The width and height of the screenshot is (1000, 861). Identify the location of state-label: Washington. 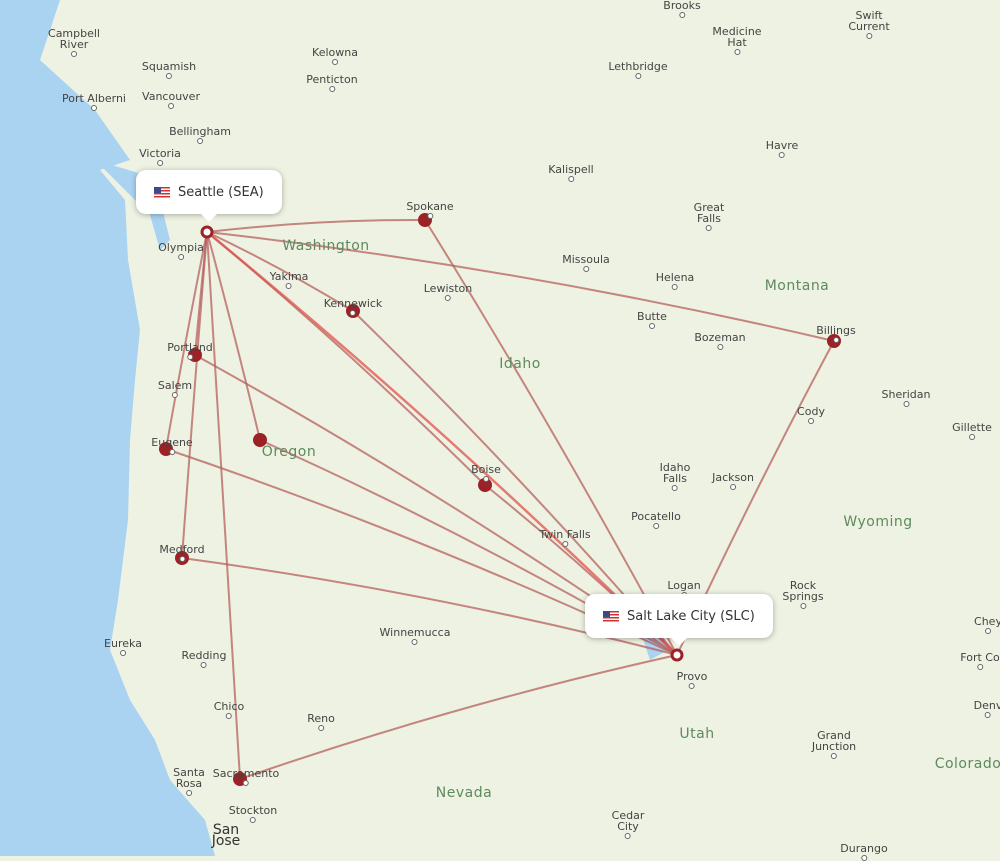
(326, 246).